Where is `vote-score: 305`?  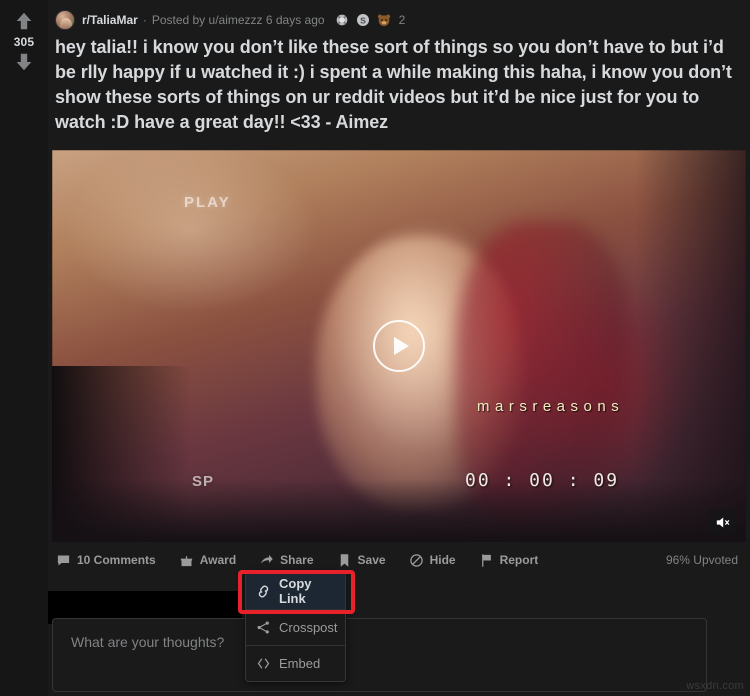
vote-score: 305 is located at coordinates (24, 42).